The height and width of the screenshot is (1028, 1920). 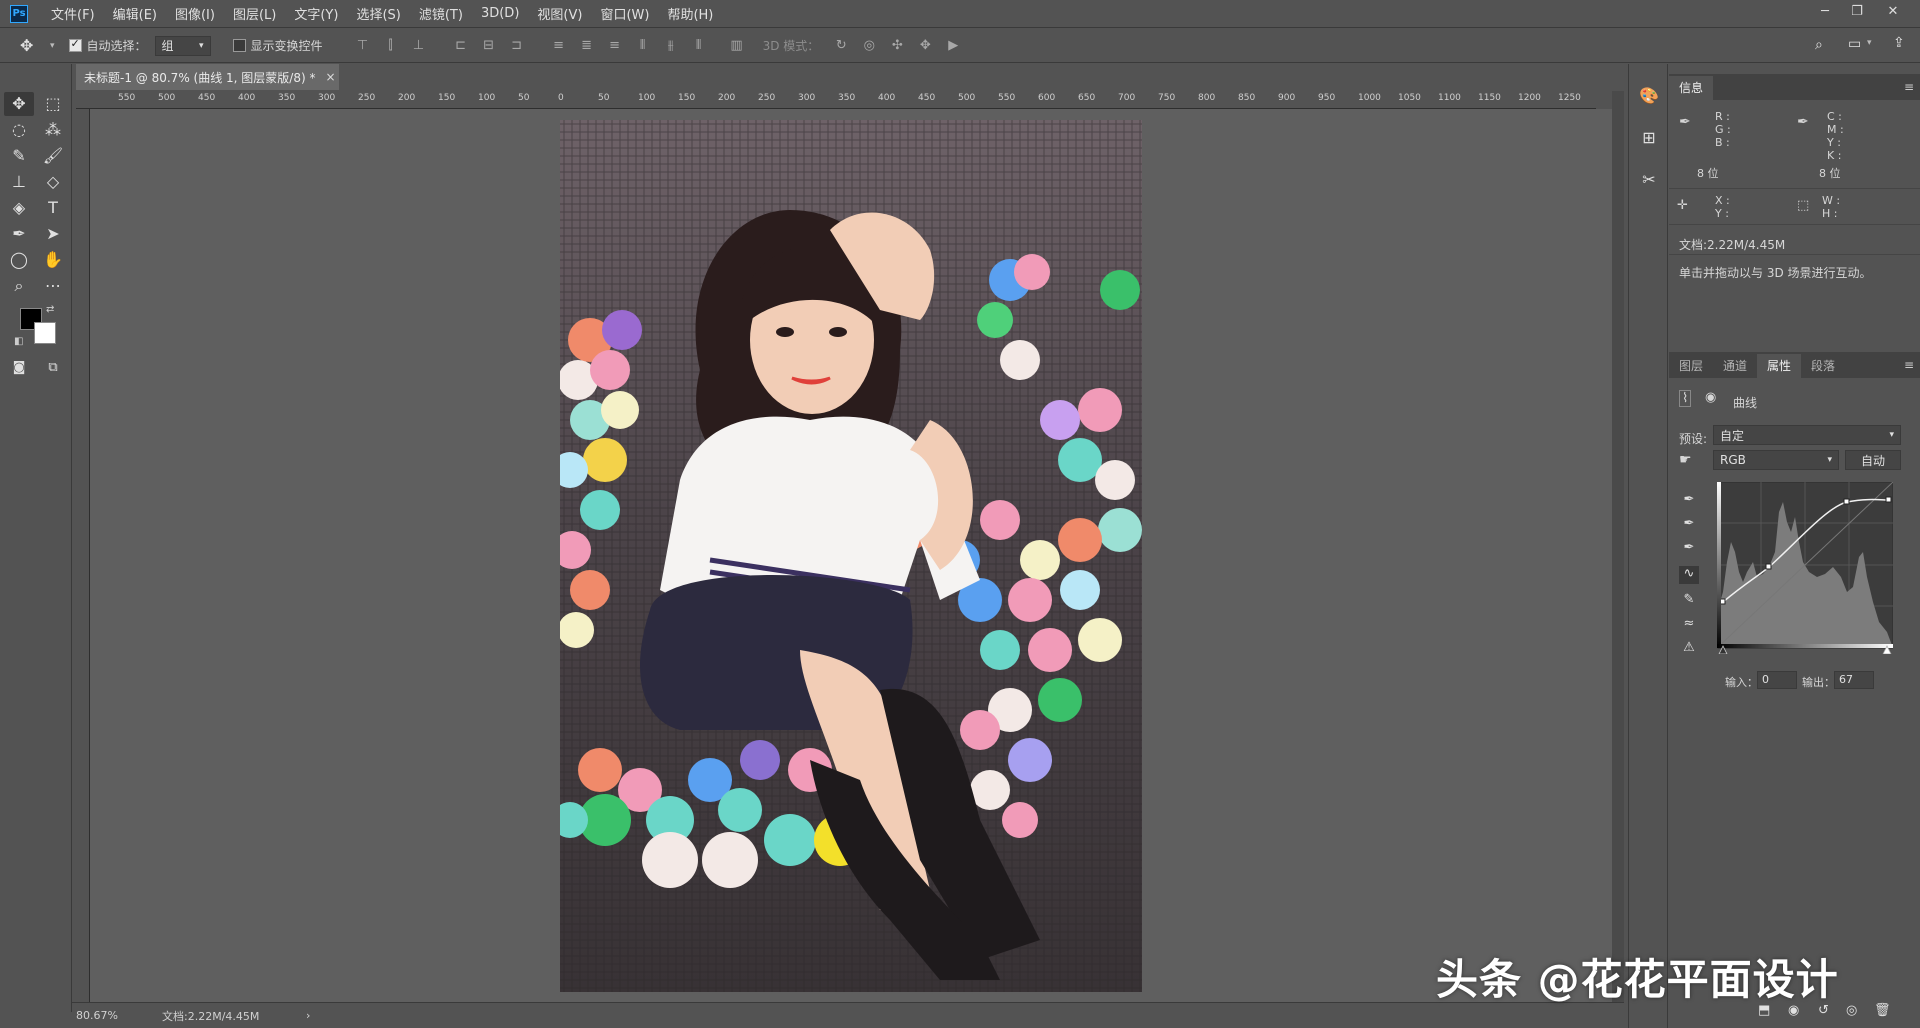 I want to click on stamp-tool-icon: ⊥, so click(x=19, y=182).